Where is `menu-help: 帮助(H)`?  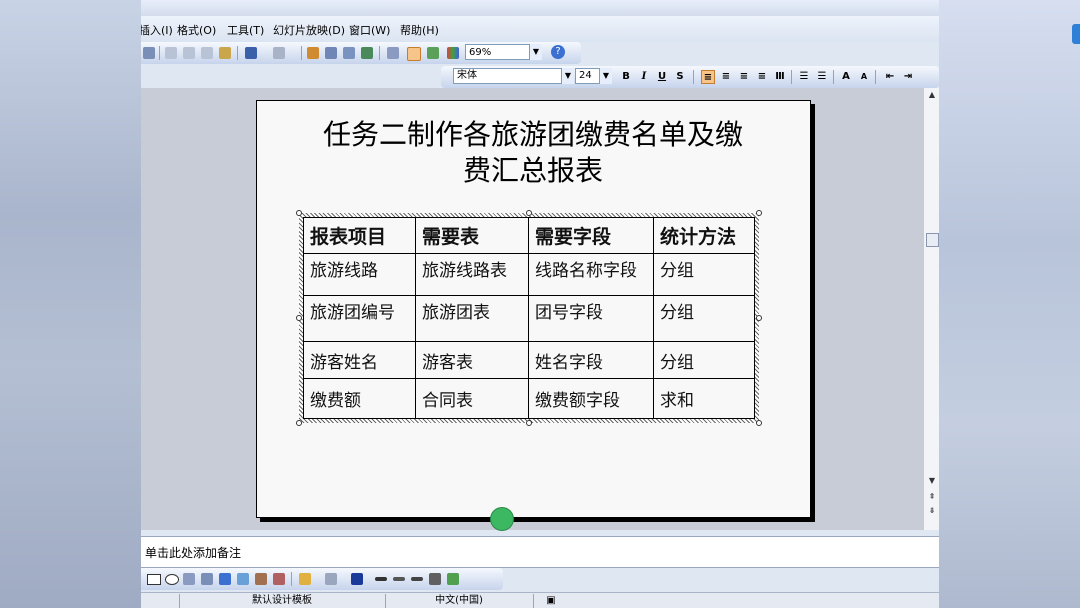 menu-help: 帮助(H) is located at coordinates (419, 30).